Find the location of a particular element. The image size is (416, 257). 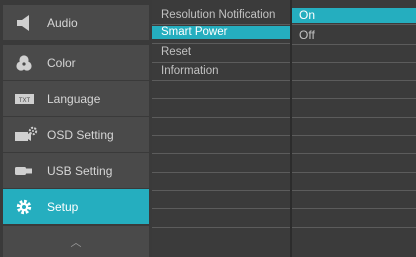

panel-divider is located at coordinates (291, 128).